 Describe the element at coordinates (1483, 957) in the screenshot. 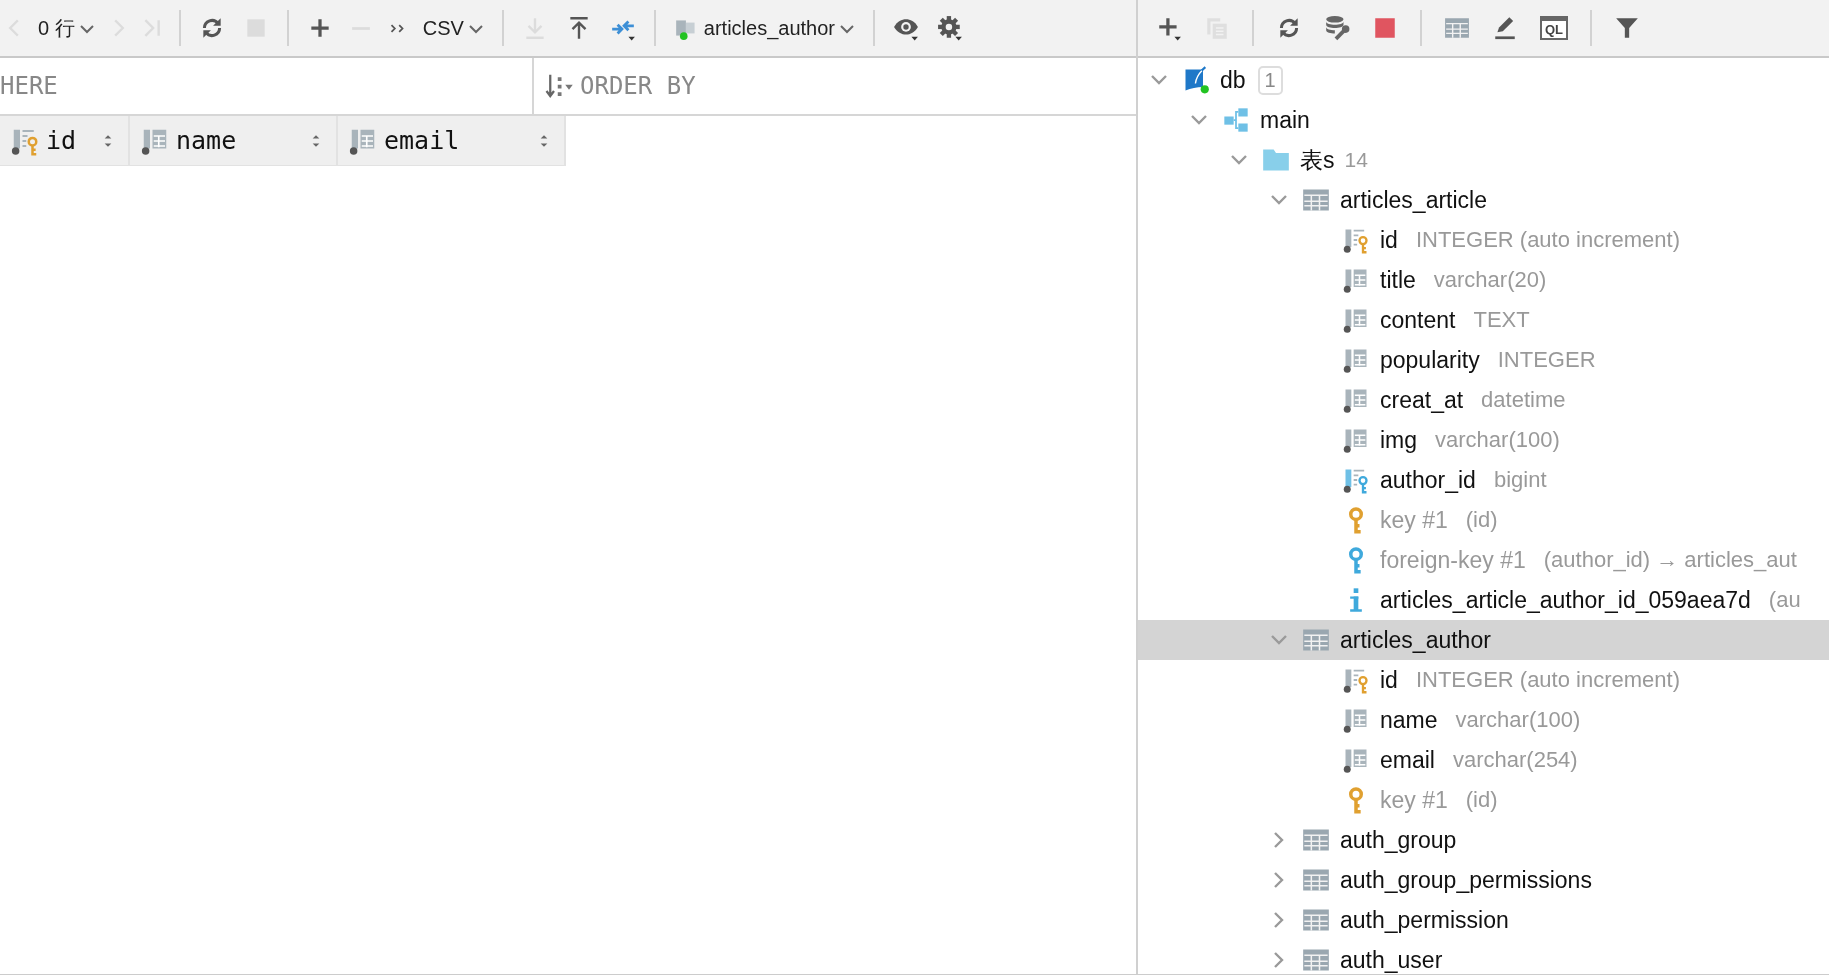

I see `tree-item: auth_user` at that location.